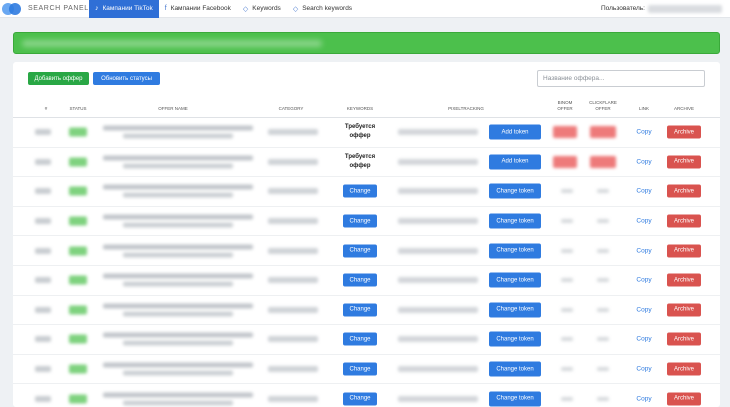  Describe the element at coordinates (172, 43) in the screenshot. I see `banner-text-redacted` at that location.